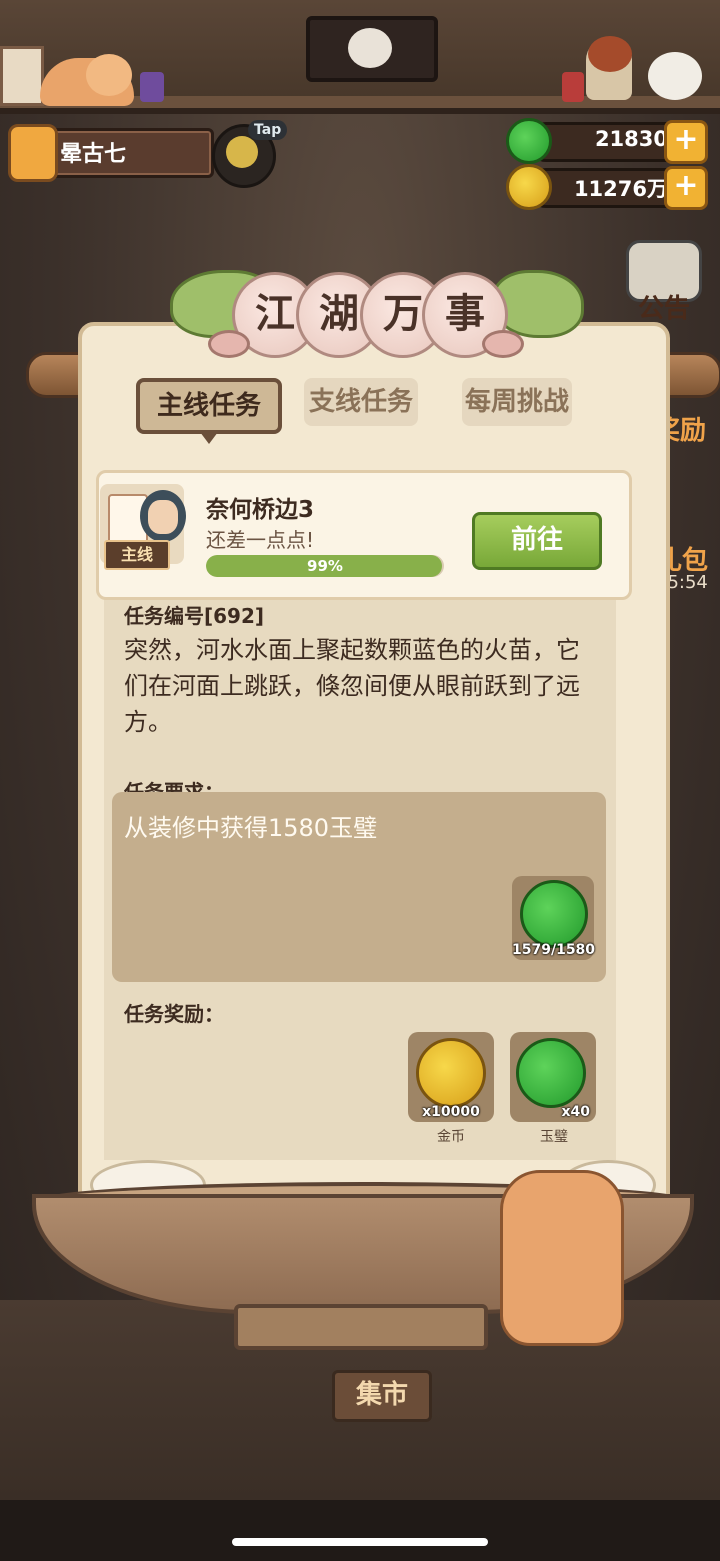 This screenshot has width=720, height=1561. Describe the element at coordinates (620, 189) in the screenshot. I see `coin-amount: 11276万` at that location.